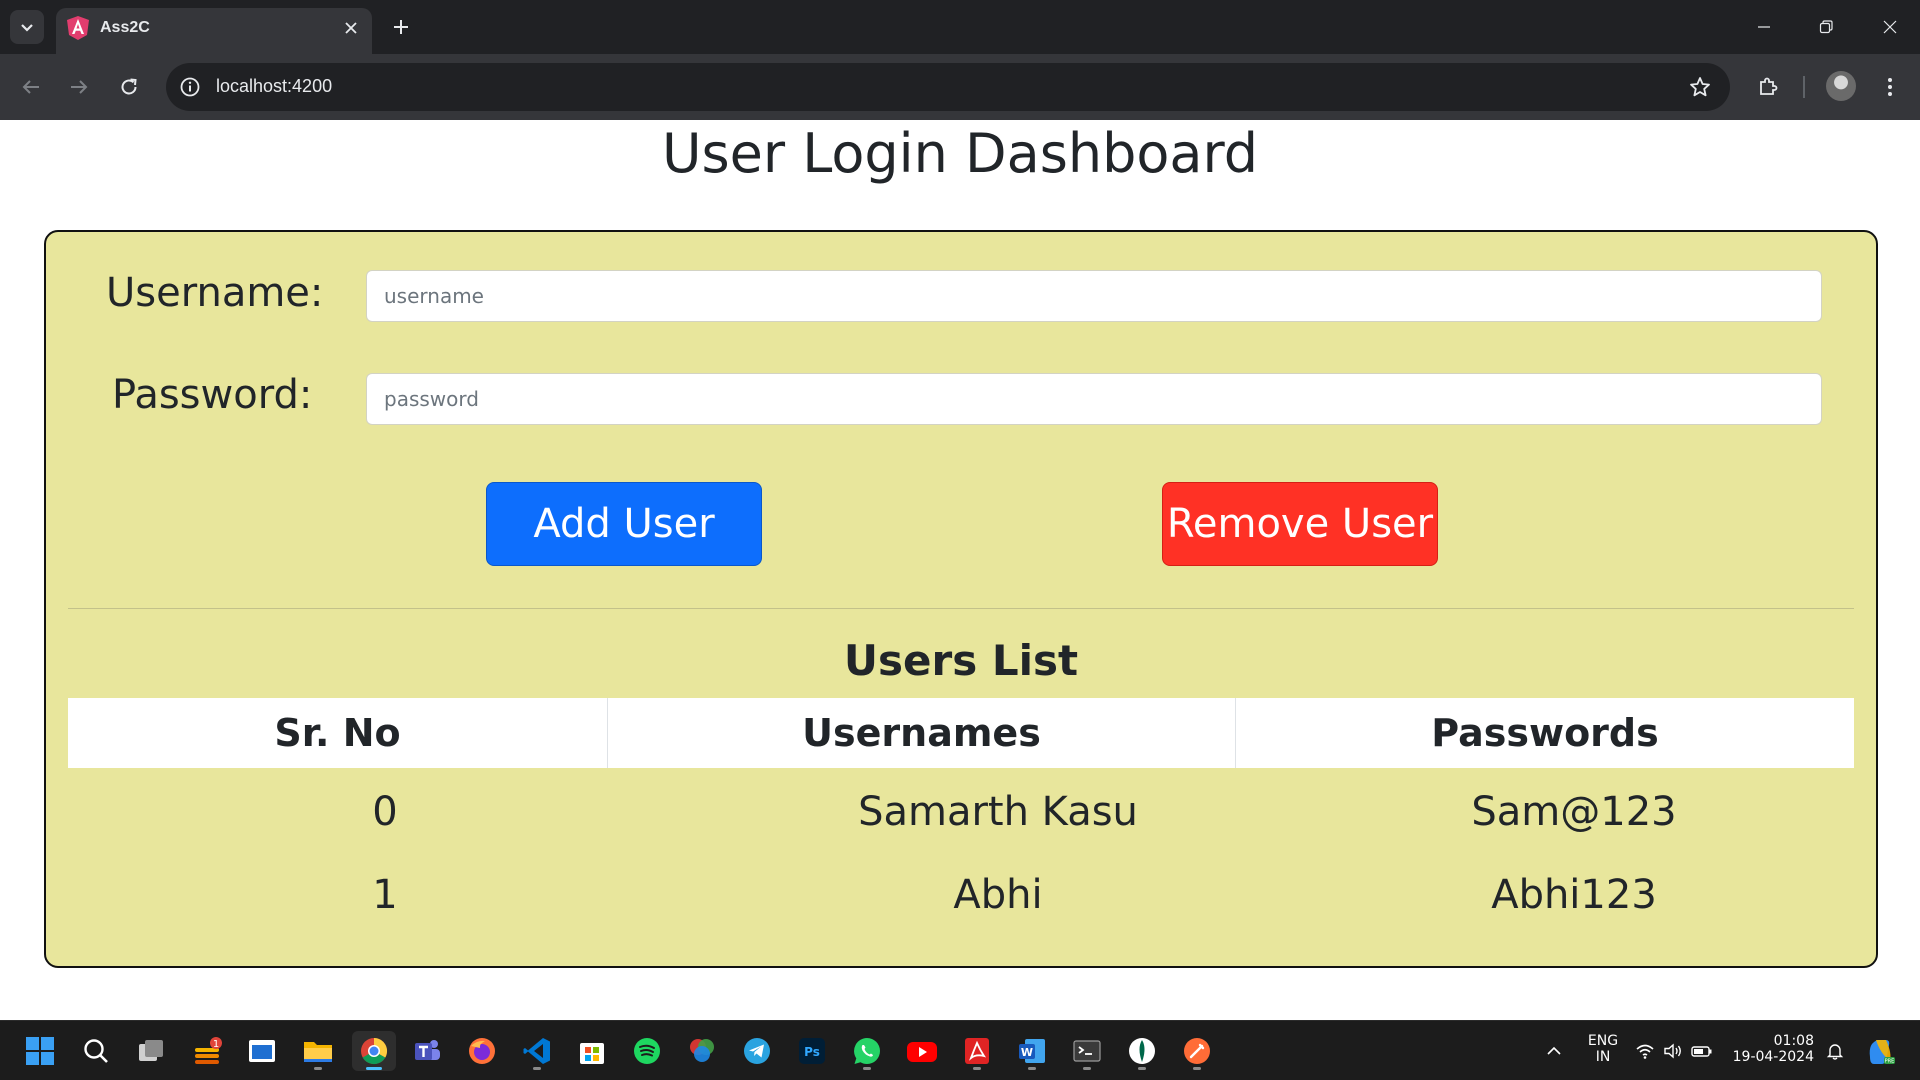 The height and width of the screenshot is (1080, 1920). Describe the element at coordinates (1674, 1051) in the screenshot. I see `quick-settings-button` at that location.